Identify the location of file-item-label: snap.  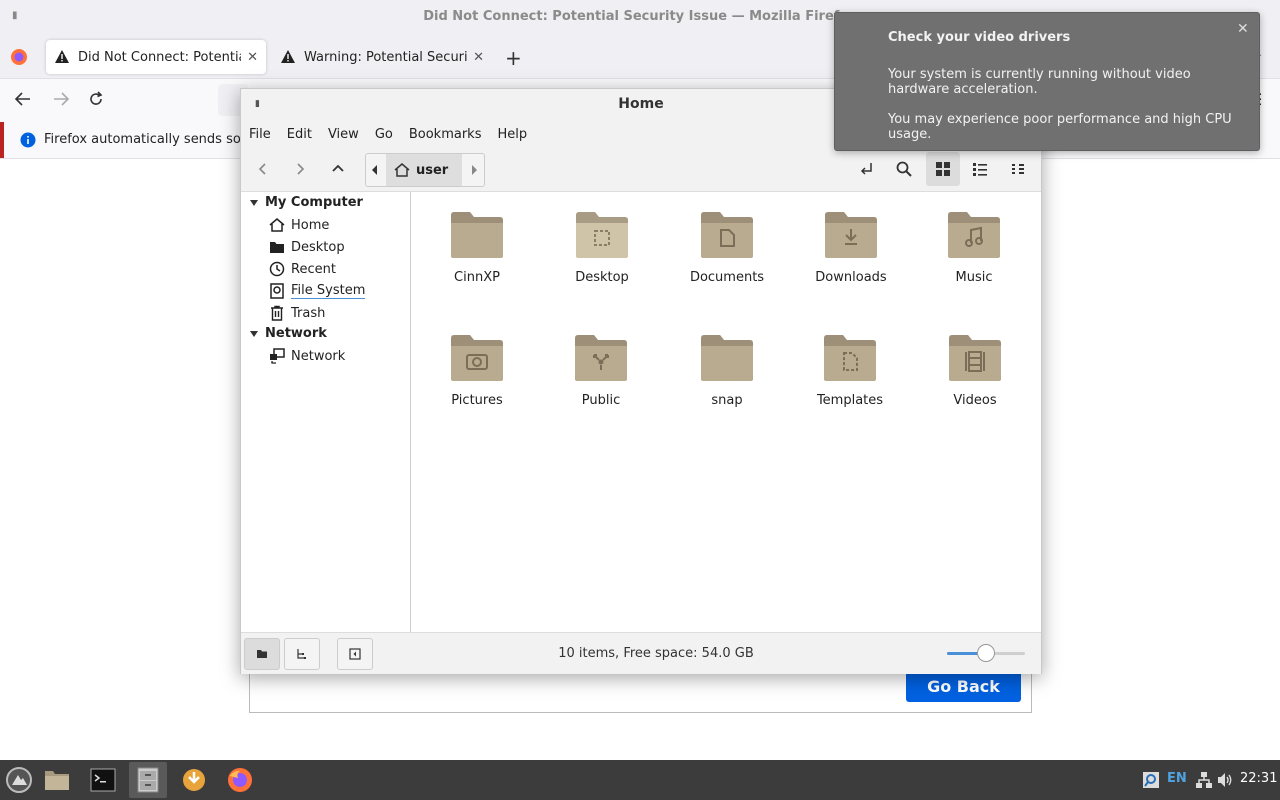
(727, 400).